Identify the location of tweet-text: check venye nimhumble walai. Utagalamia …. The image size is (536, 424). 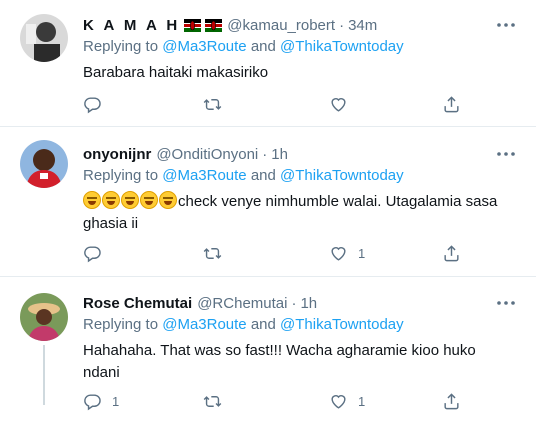
(299, 213).